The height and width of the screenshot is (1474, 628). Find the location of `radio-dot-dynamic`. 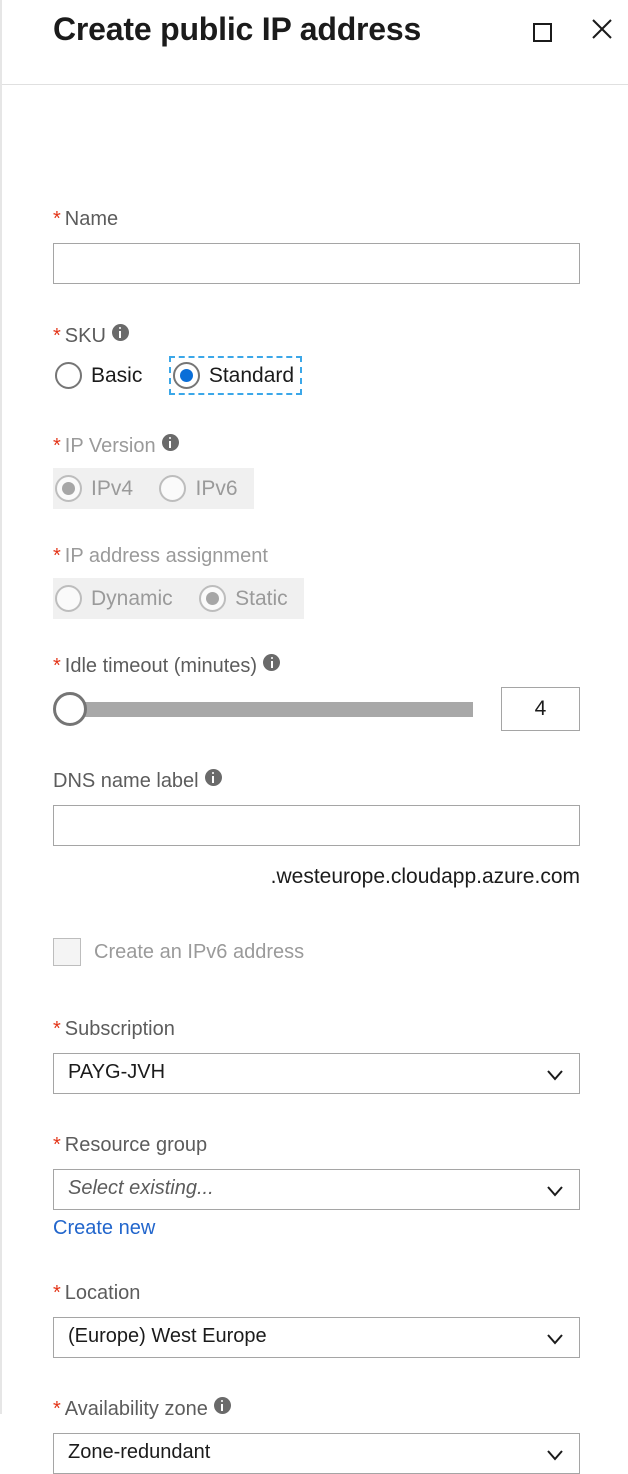

radio-dot-dynamic is located at coordinates (68, 598).